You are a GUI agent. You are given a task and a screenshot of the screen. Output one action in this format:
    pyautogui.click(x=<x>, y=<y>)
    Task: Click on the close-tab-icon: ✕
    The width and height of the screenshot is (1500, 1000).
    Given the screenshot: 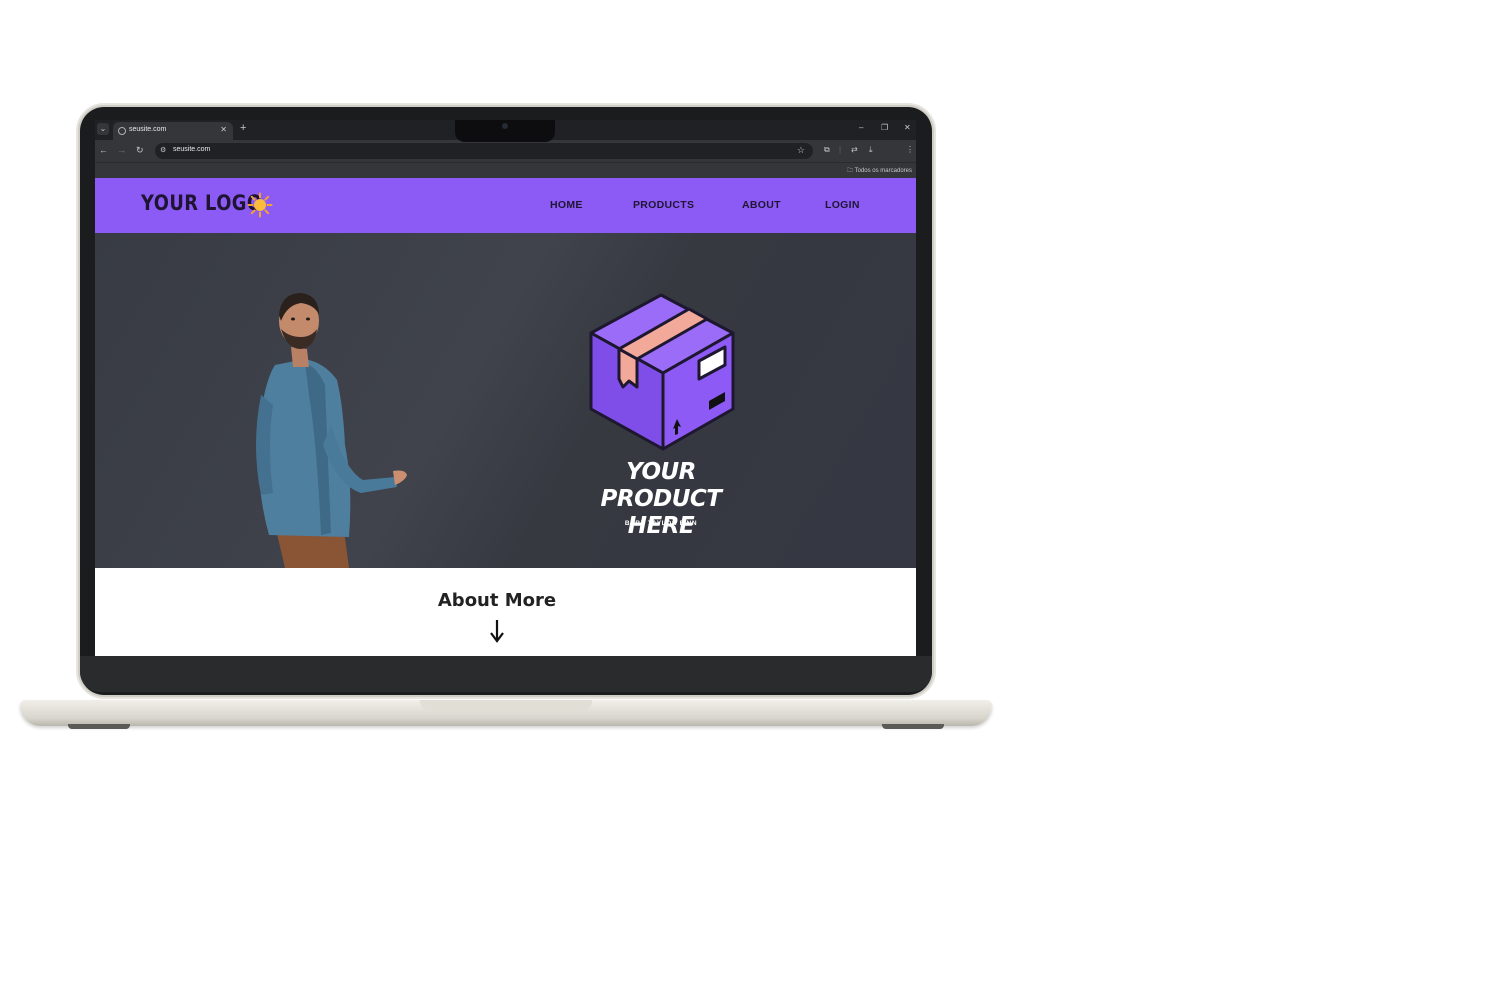 What is the action you would take?
    pyautogui.click(x=223, y=129)
    